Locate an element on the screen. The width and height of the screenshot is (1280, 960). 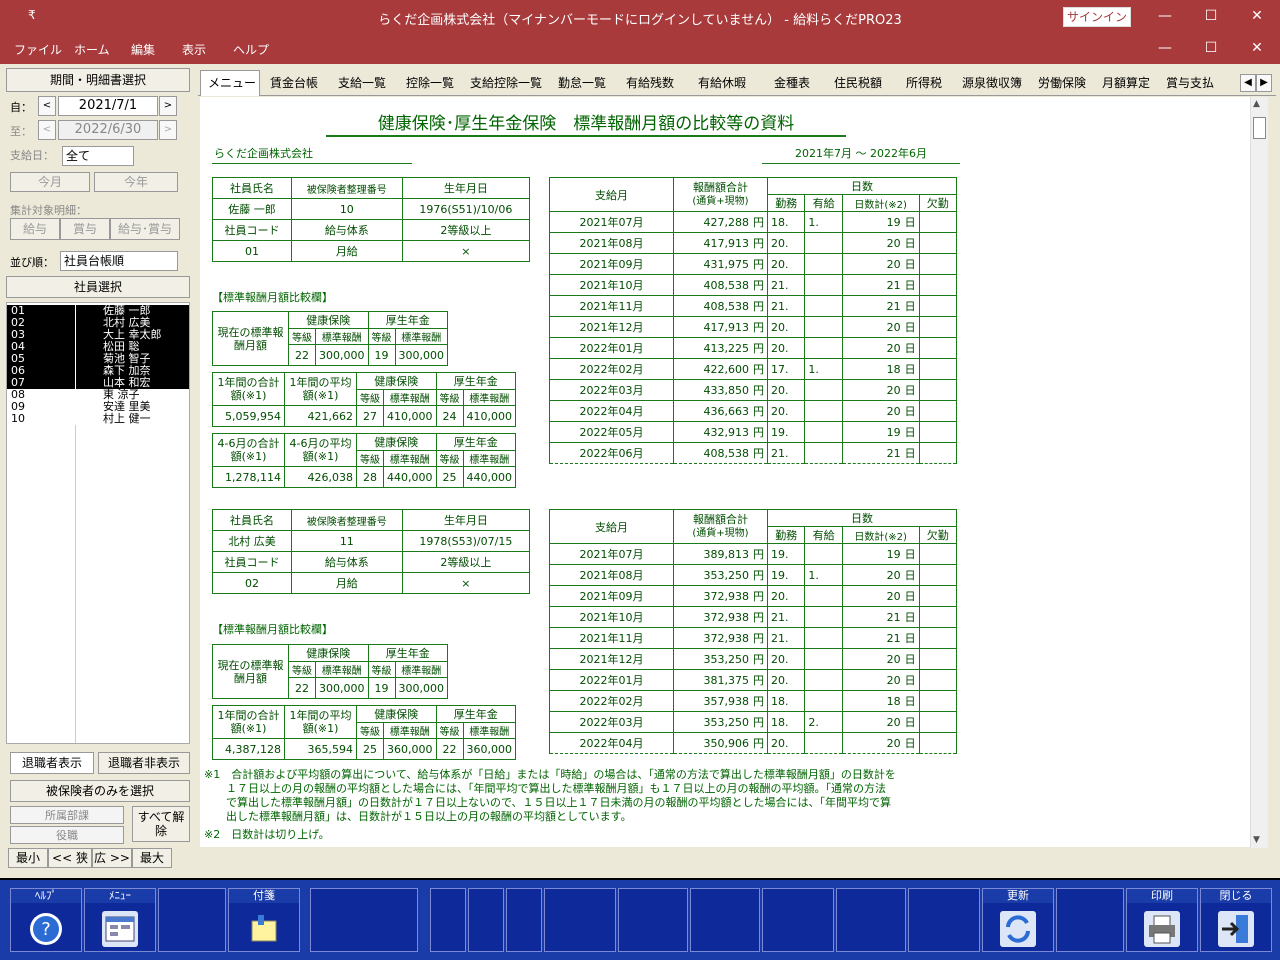
p2-name: 北村 広美 is located at coordinates (252, 541).